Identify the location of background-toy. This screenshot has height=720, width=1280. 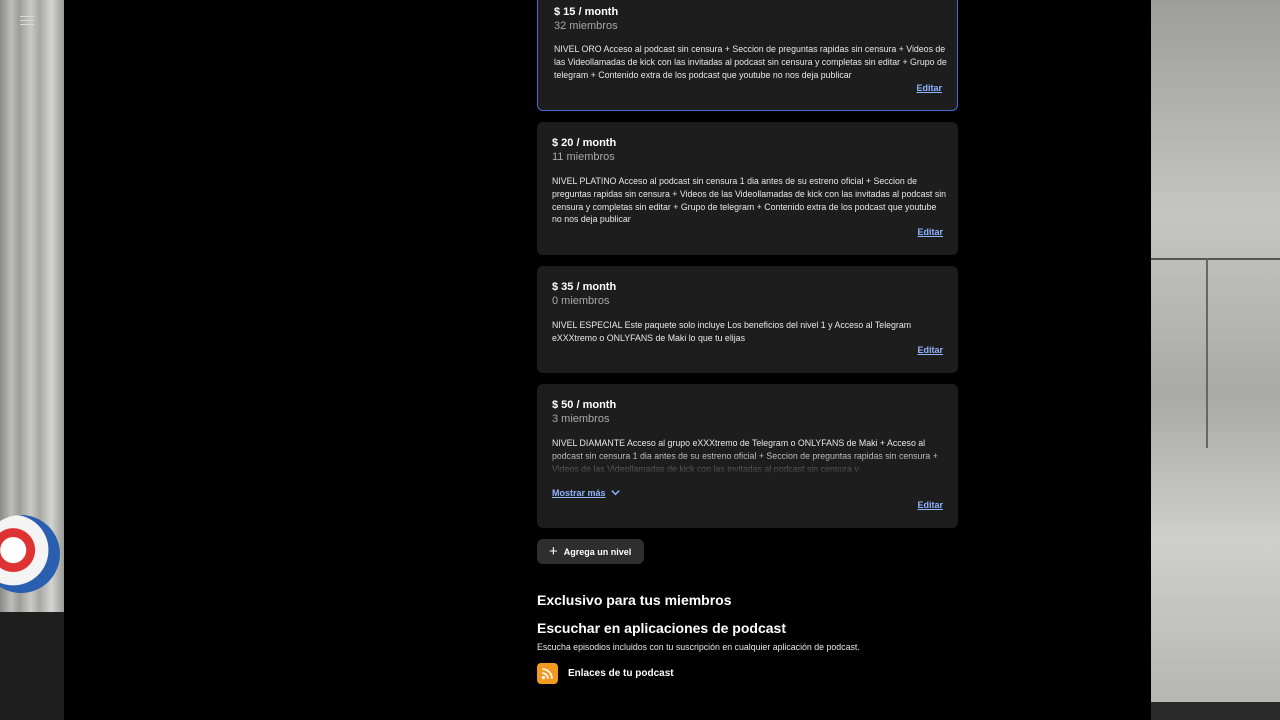
(30, 554).